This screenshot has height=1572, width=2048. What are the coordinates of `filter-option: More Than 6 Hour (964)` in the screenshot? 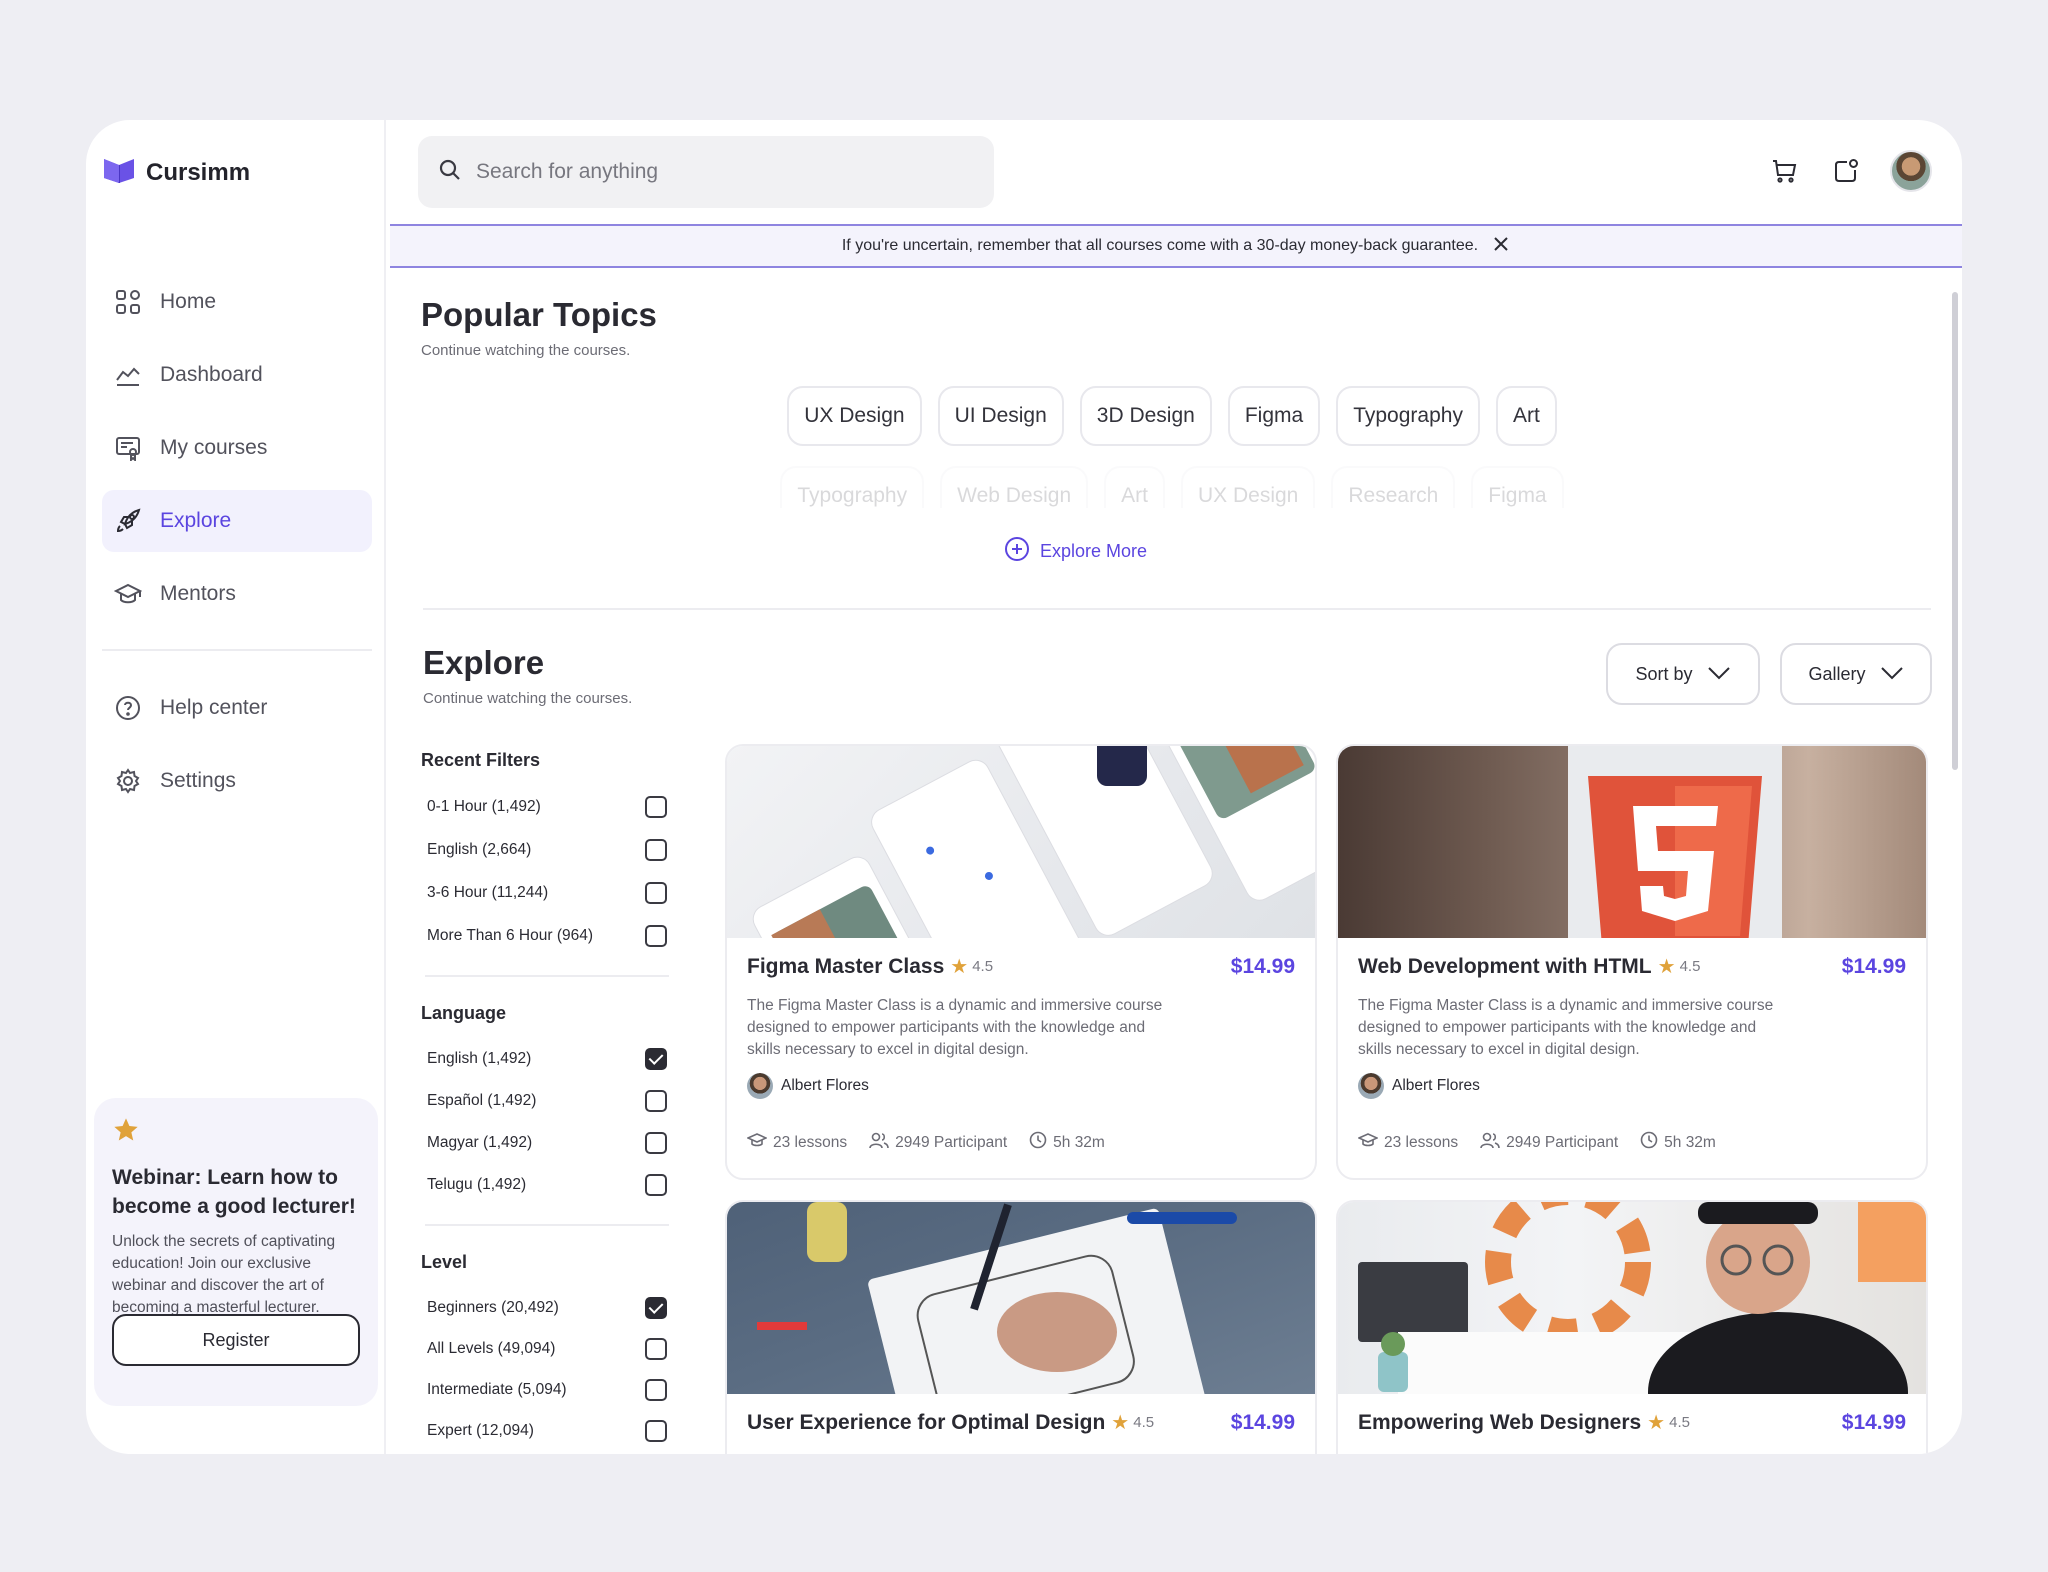 It's located at (547, 935).